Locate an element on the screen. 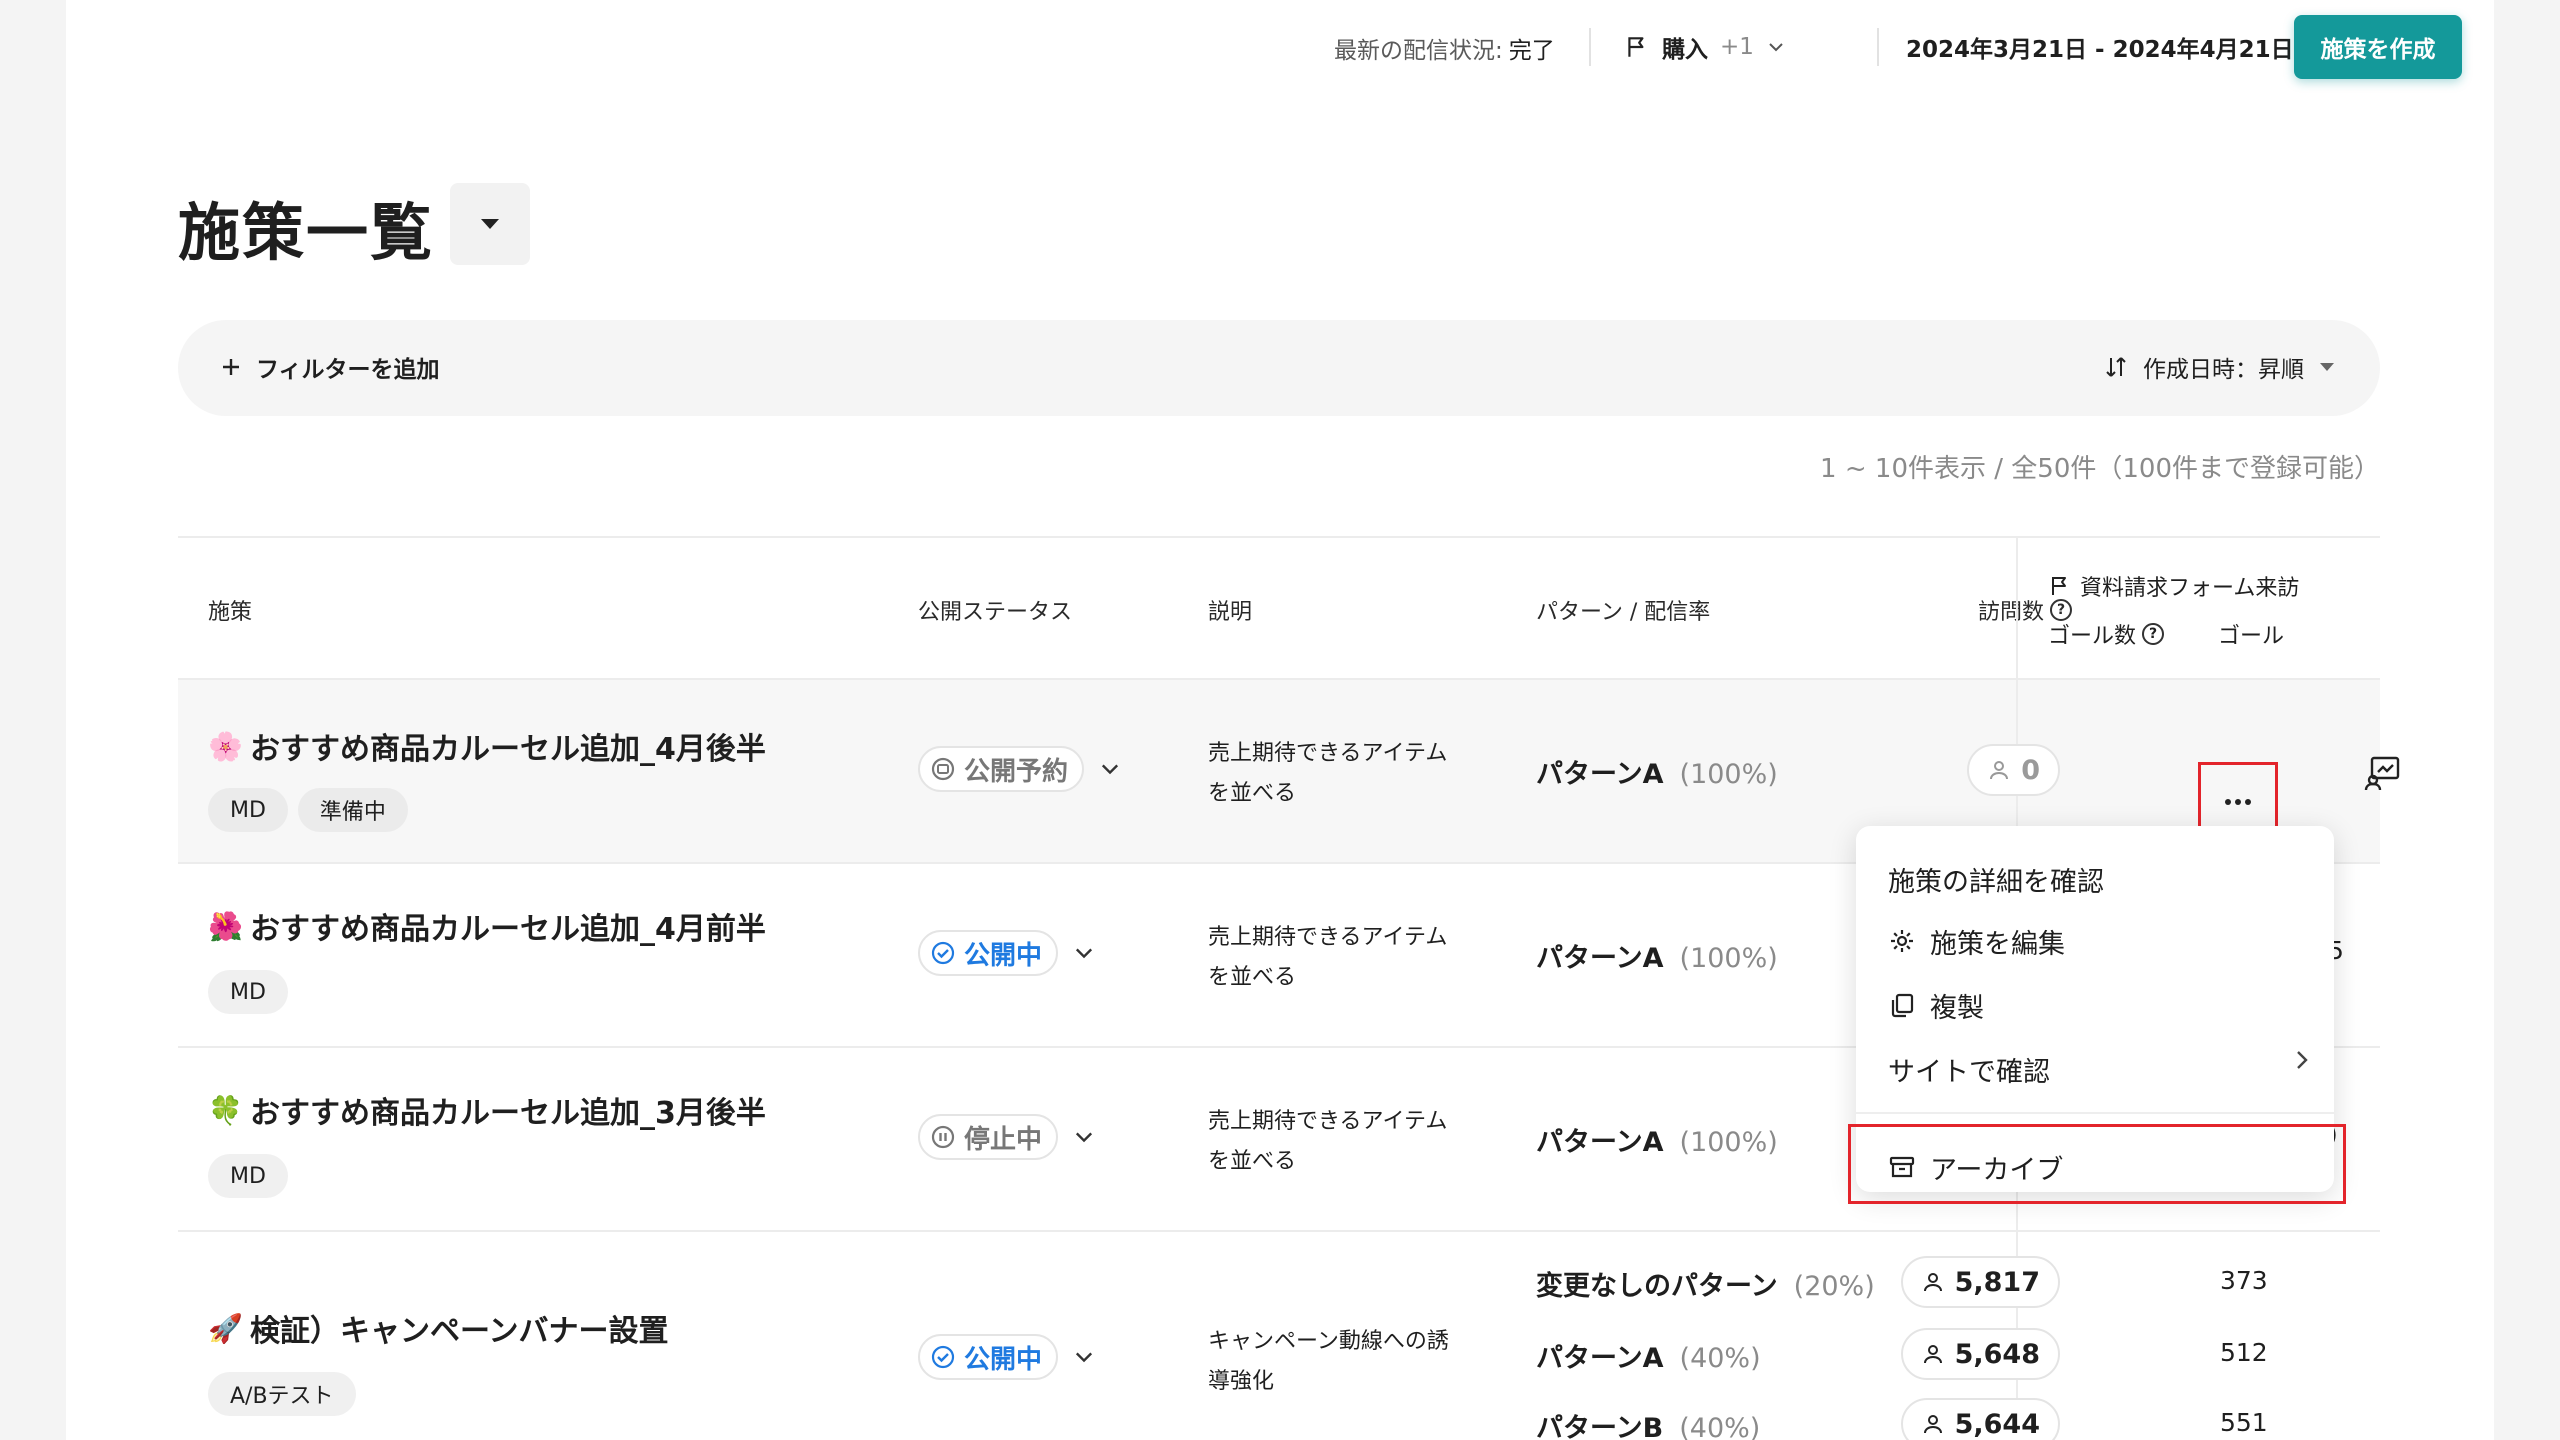  menu-divider is located at coordinates (2095, 1113).